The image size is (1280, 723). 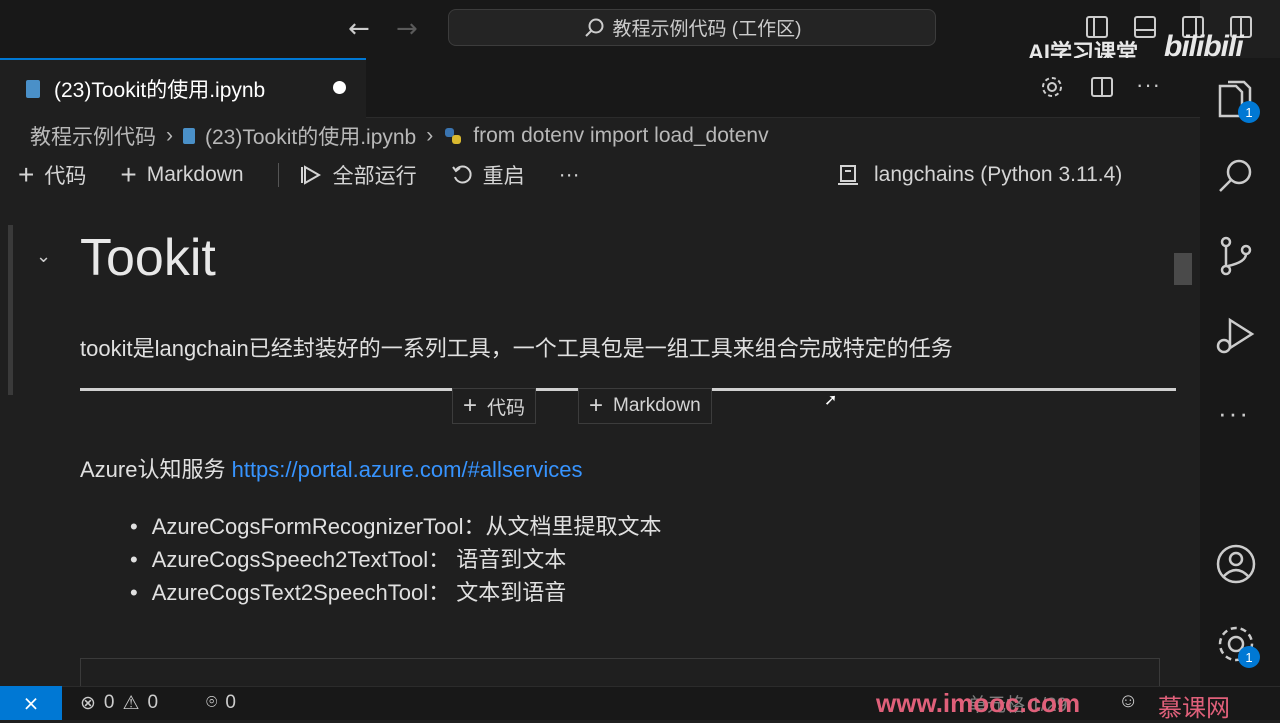 What do you see at coordinates (195, 174) in the screenshot?
I see `add-markdown-label: Markdown` at bounding box center [195, 174].